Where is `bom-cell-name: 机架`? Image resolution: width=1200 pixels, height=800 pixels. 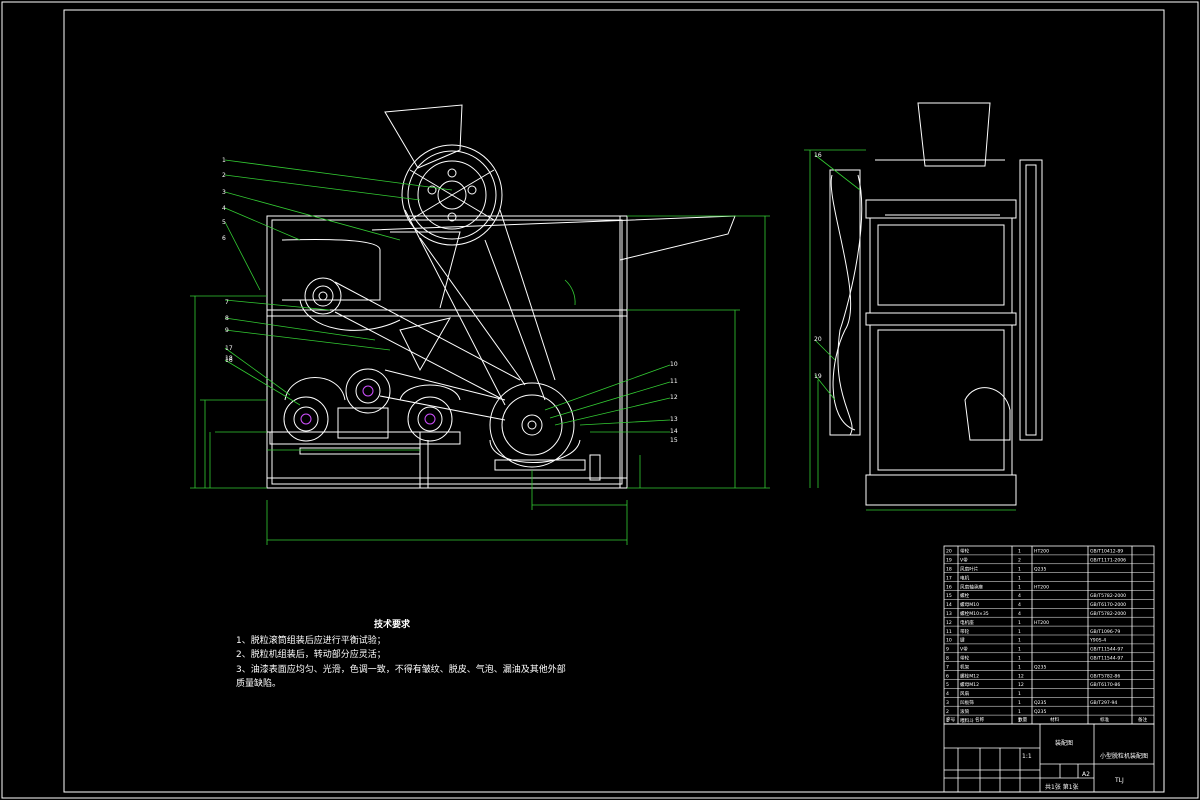 bom-cell-name: 机架 is located at coordinates (965, 666).